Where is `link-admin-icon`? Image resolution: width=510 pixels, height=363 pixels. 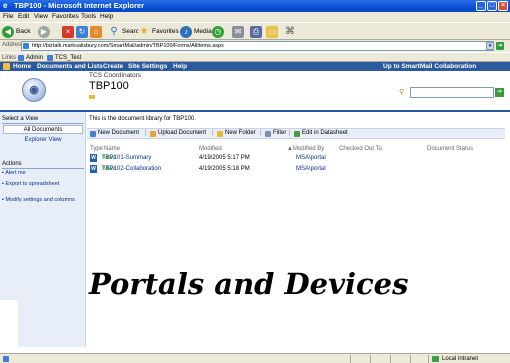
link-admin-icon is located at coordinates (21, 58).